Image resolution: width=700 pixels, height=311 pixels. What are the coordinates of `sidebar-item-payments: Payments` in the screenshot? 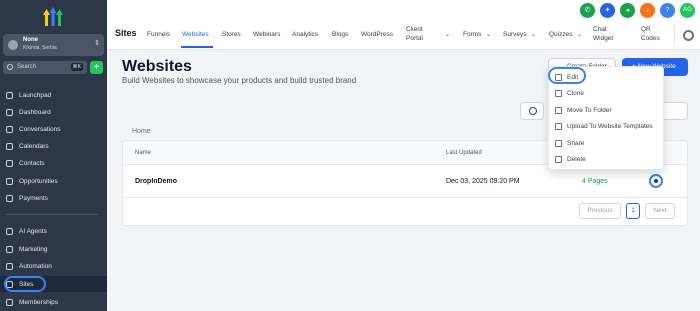 It's located at (53, 198).